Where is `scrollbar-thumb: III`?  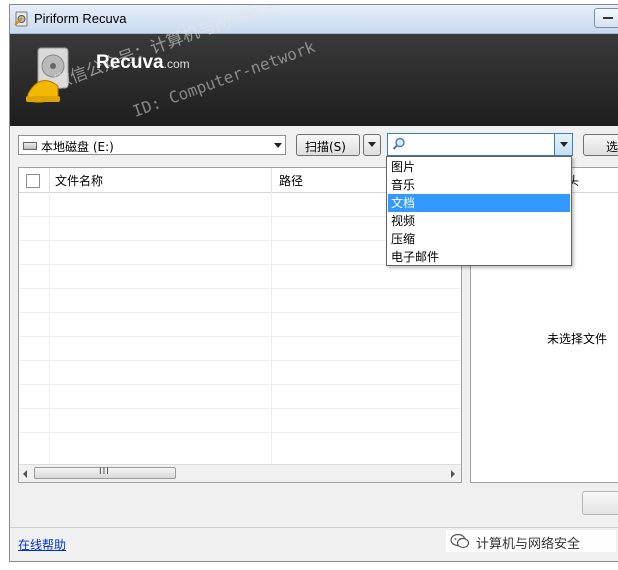 scrollbar-thumb: III is located at coordinates (105, 473).